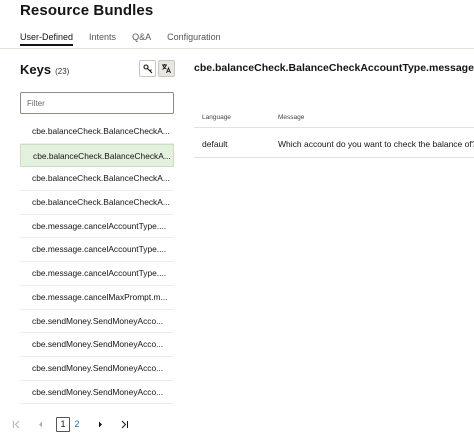 This screenshot has height=440, width=474. I want to click on filter-input, so click(97, 103).